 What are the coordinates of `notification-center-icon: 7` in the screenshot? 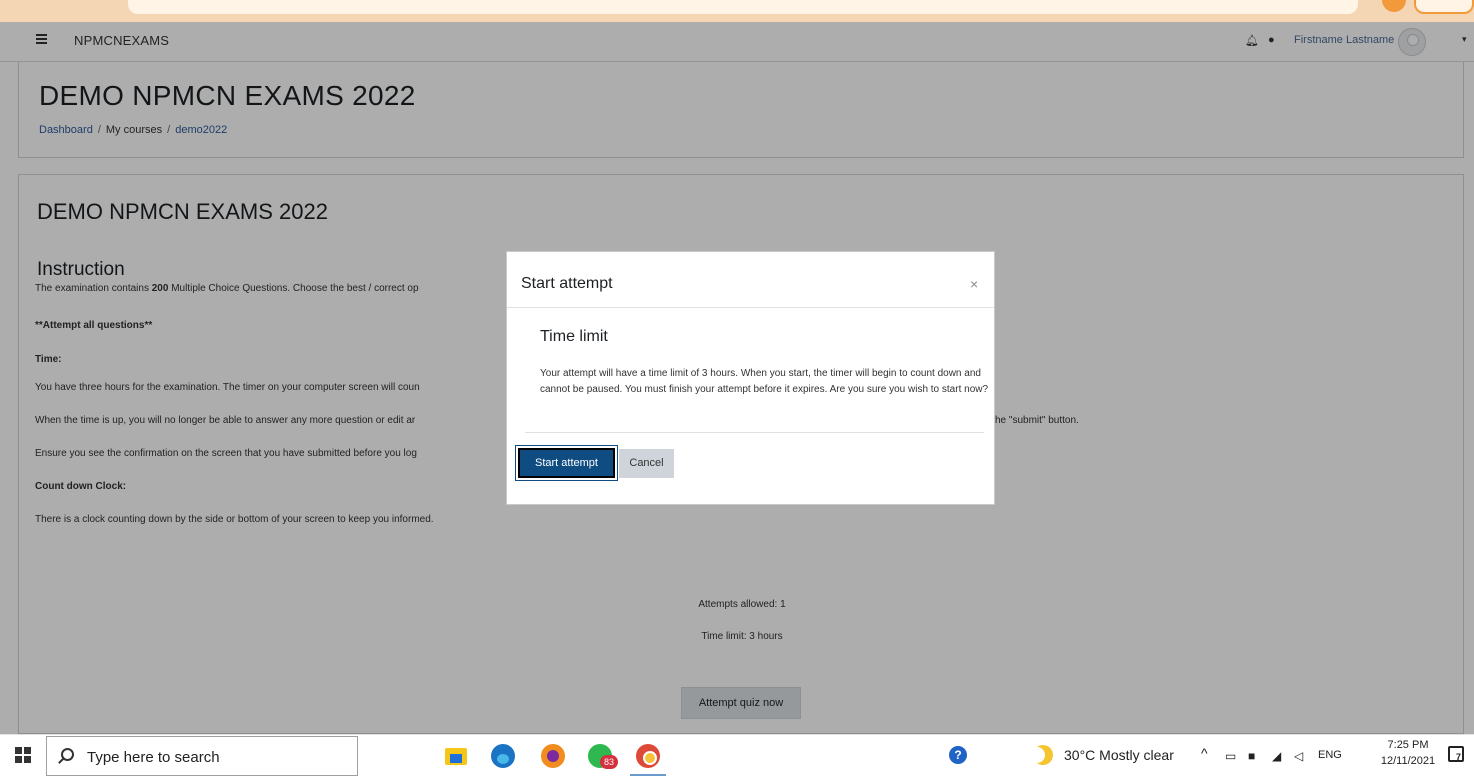 It's located at (1456, 754).